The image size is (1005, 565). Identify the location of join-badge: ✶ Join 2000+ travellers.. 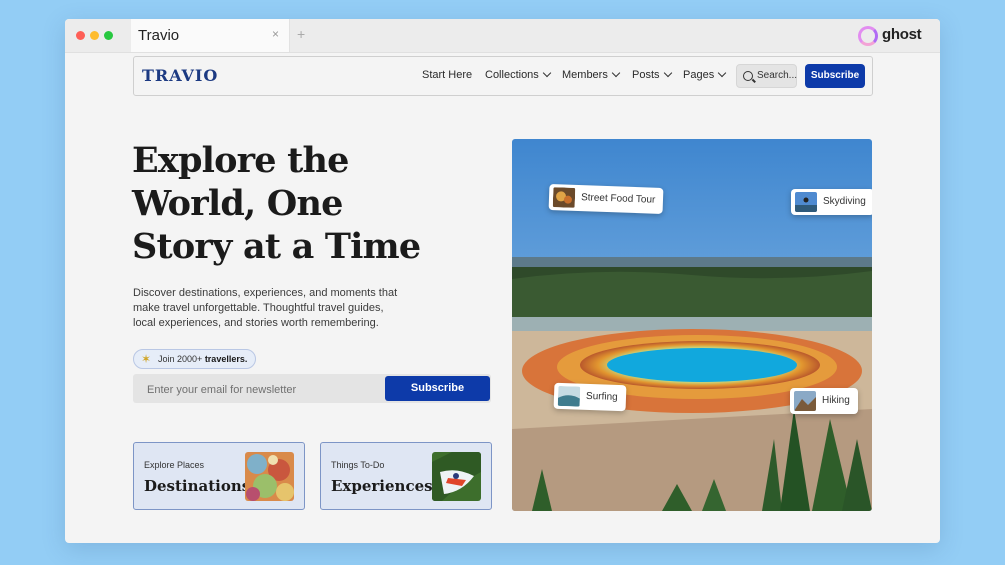
(195, 359).